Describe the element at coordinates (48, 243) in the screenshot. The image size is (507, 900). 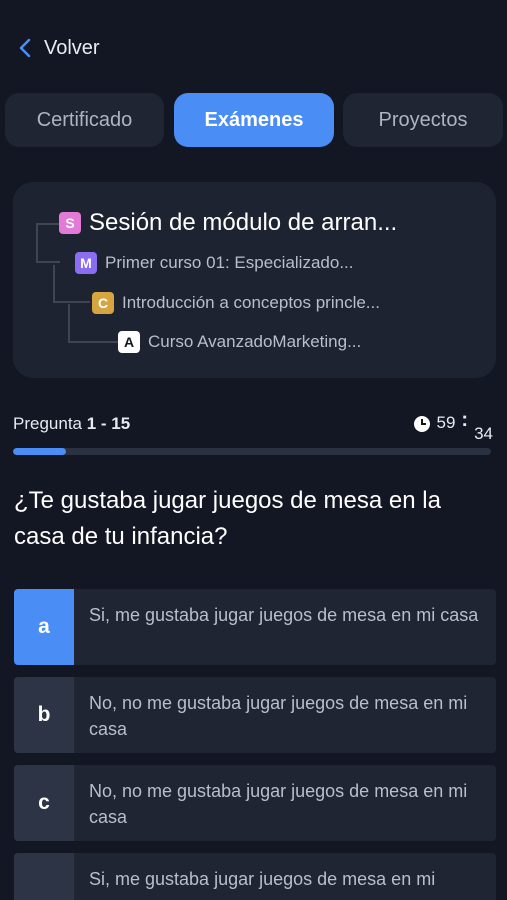
I see `tree-connector` at that location.